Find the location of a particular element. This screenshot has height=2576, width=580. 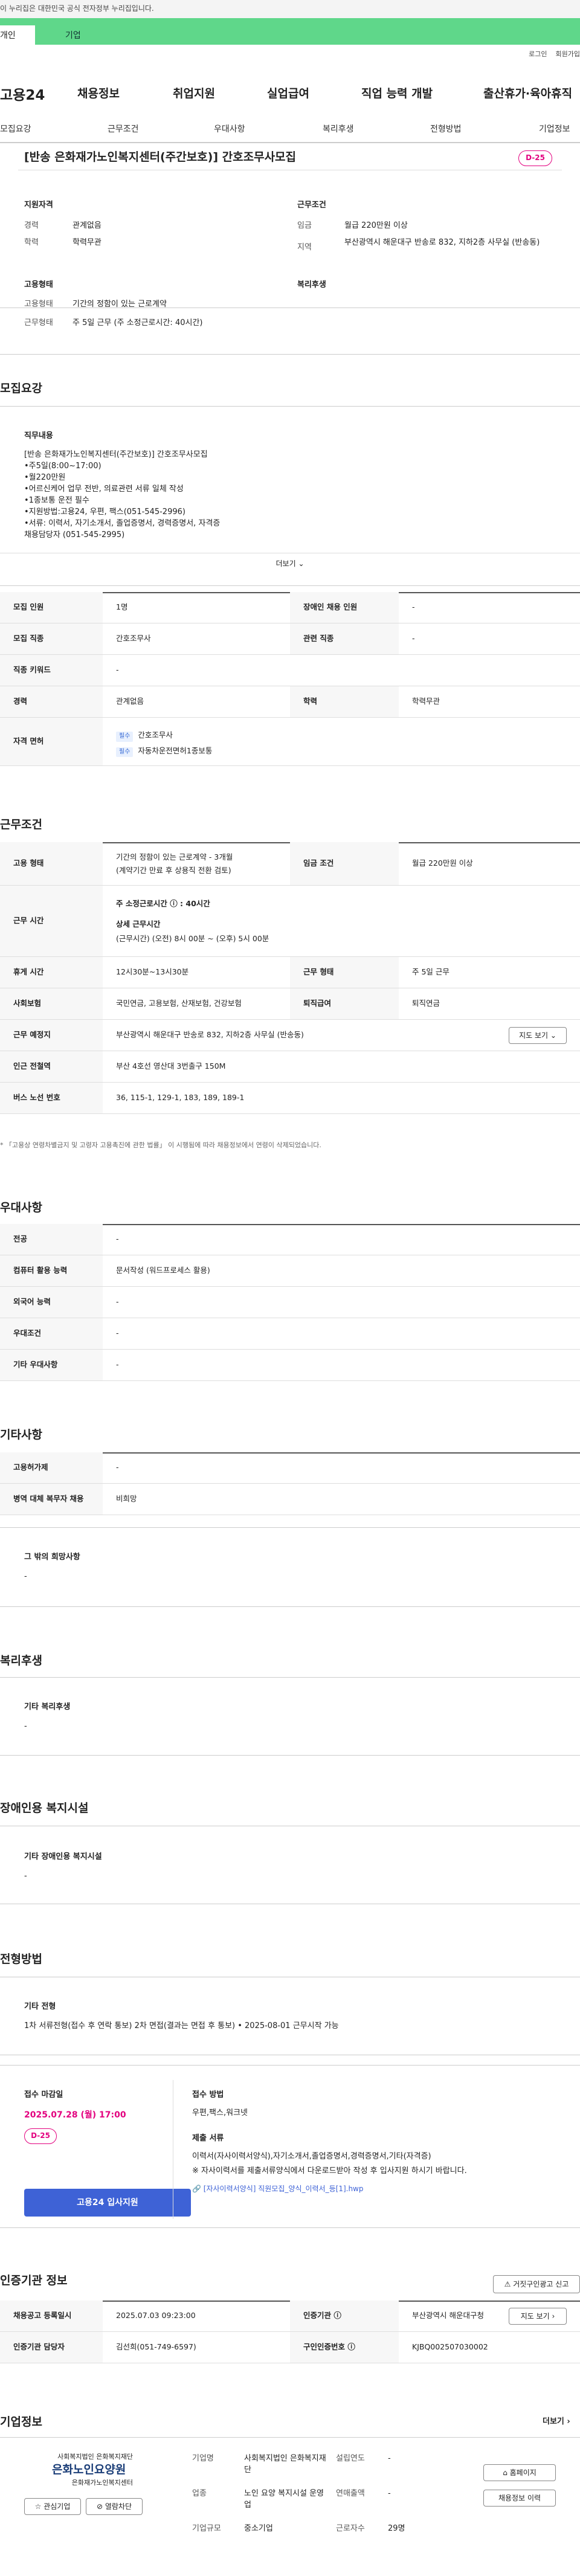

row-label: 휴게 시간 is located at coordinates (51, 973).